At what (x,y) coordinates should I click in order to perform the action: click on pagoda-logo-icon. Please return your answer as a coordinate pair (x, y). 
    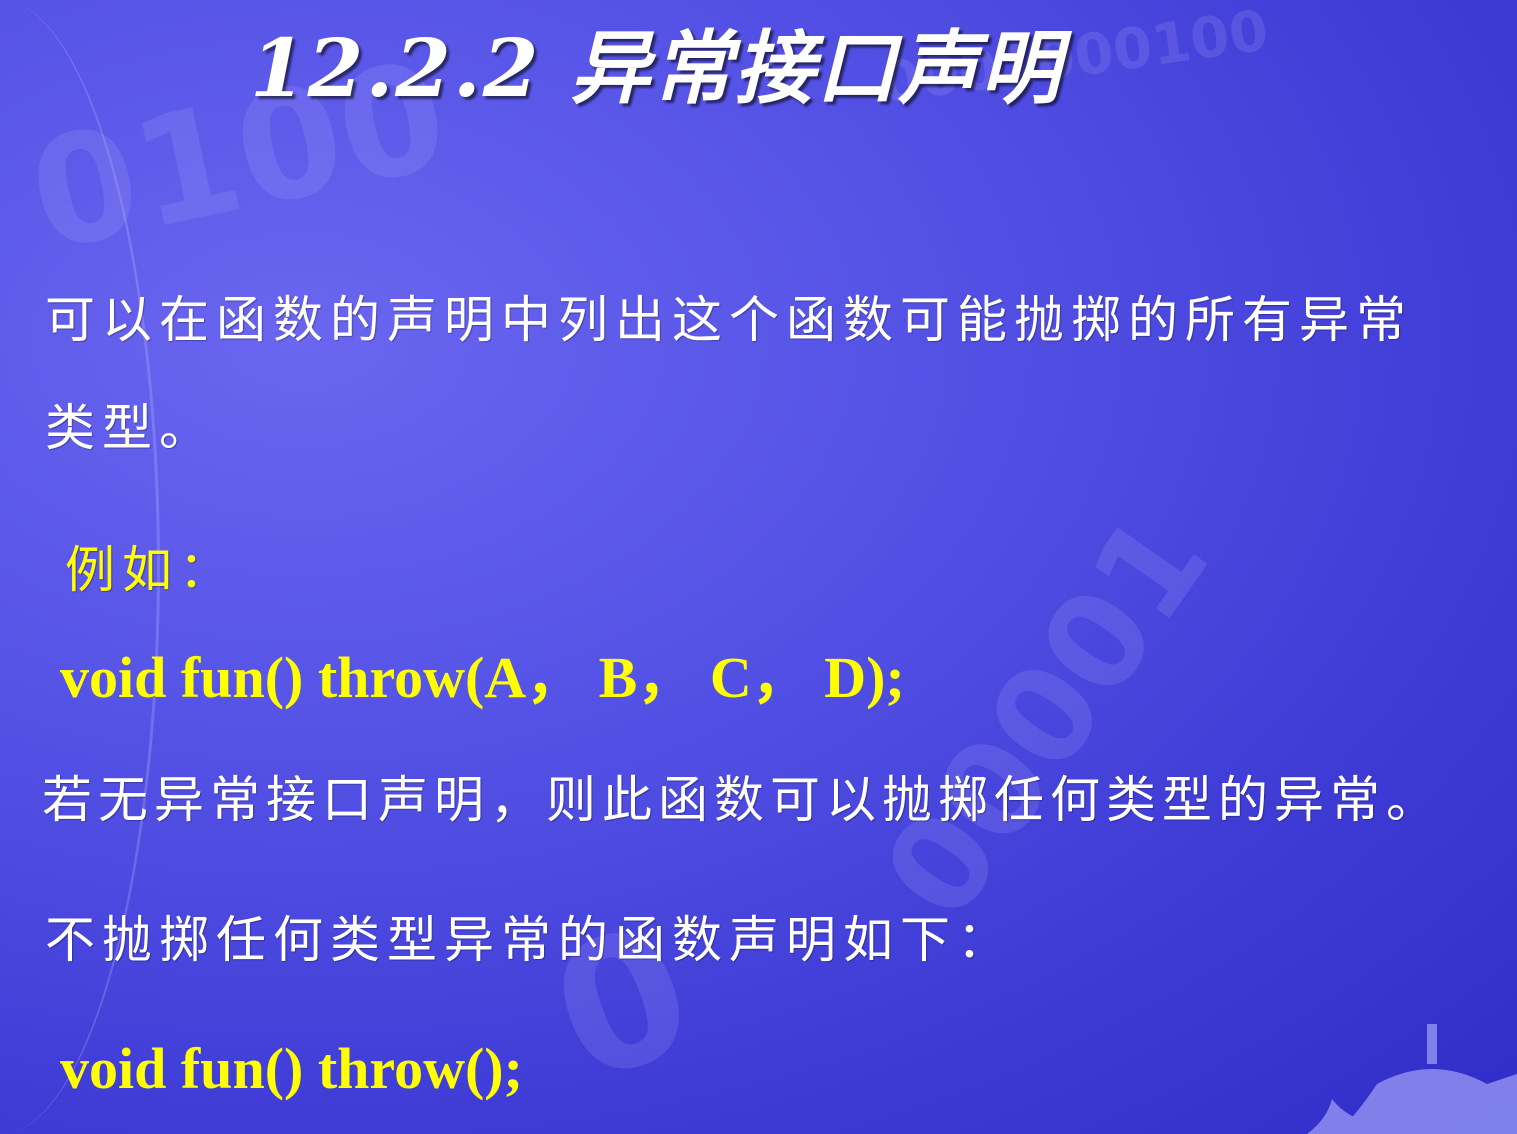
    Looking at the image, I should click on (1412, 1079).